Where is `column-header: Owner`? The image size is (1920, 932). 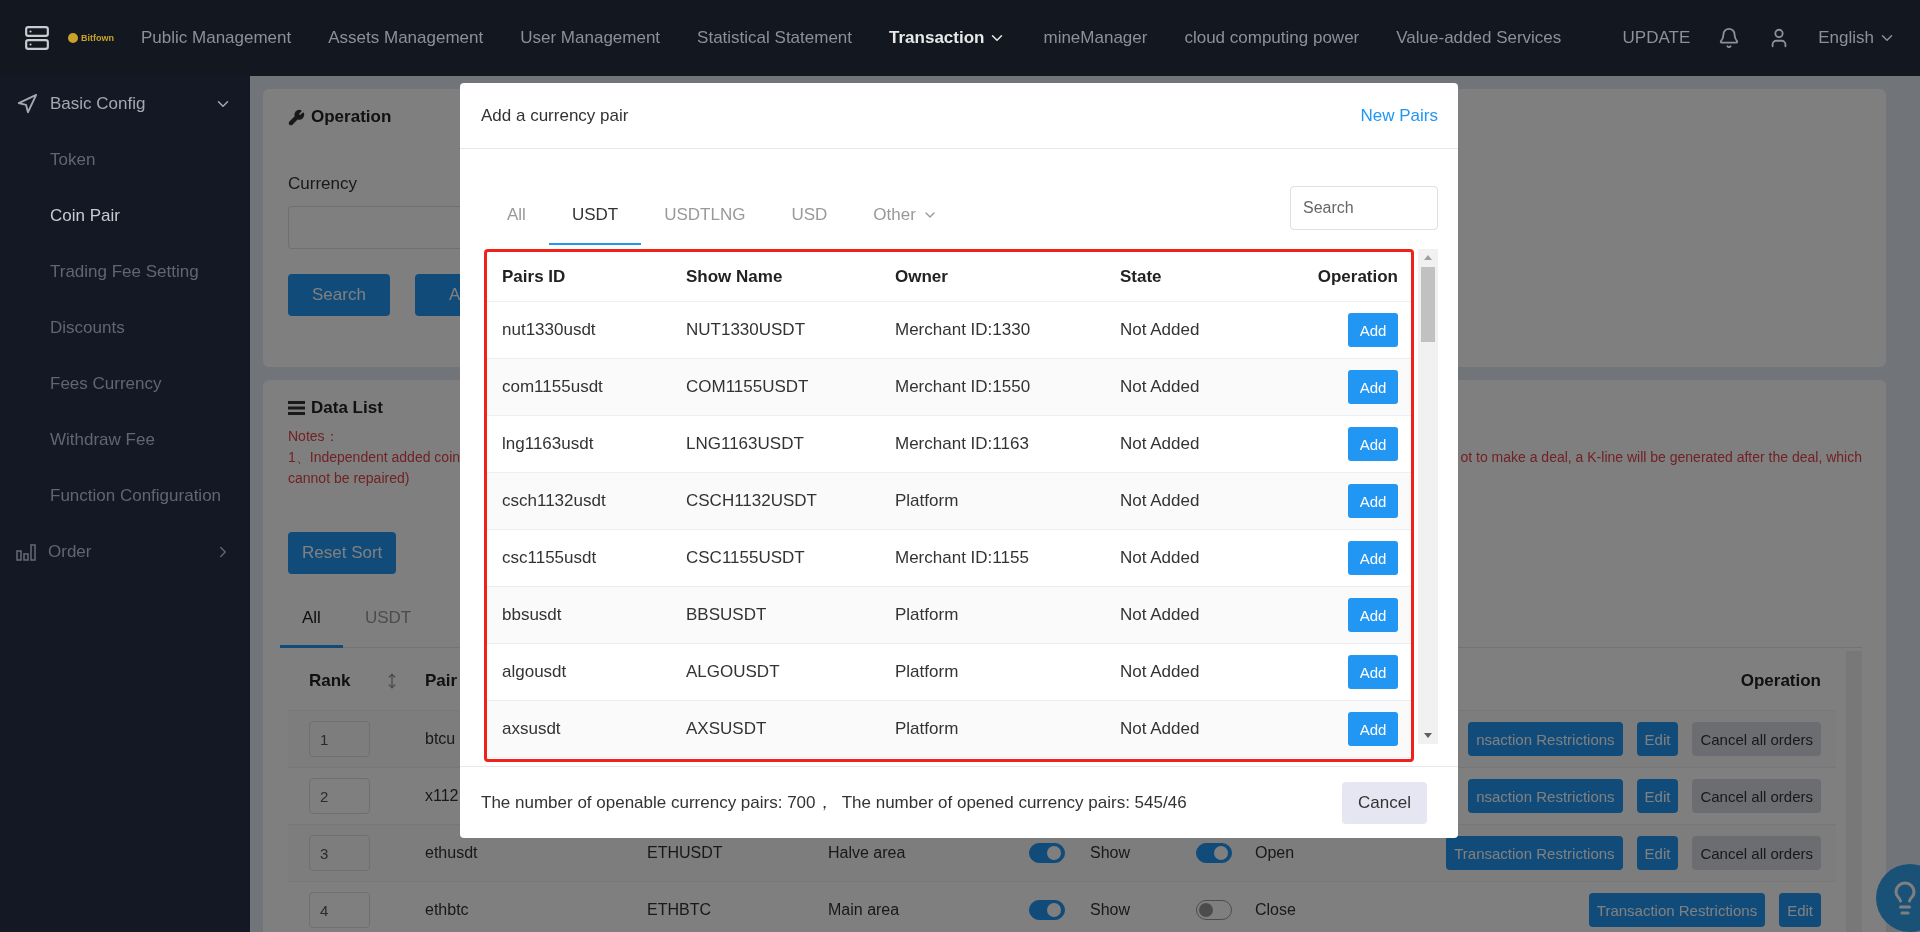
column-header: Owner is located at coordinates (922, 276).